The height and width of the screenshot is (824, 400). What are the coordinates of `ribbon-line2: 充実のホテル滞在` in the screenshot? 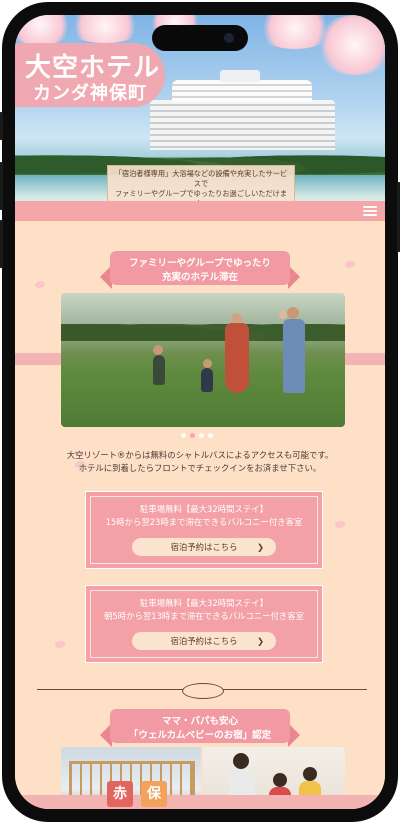 It's located at (199, 277).